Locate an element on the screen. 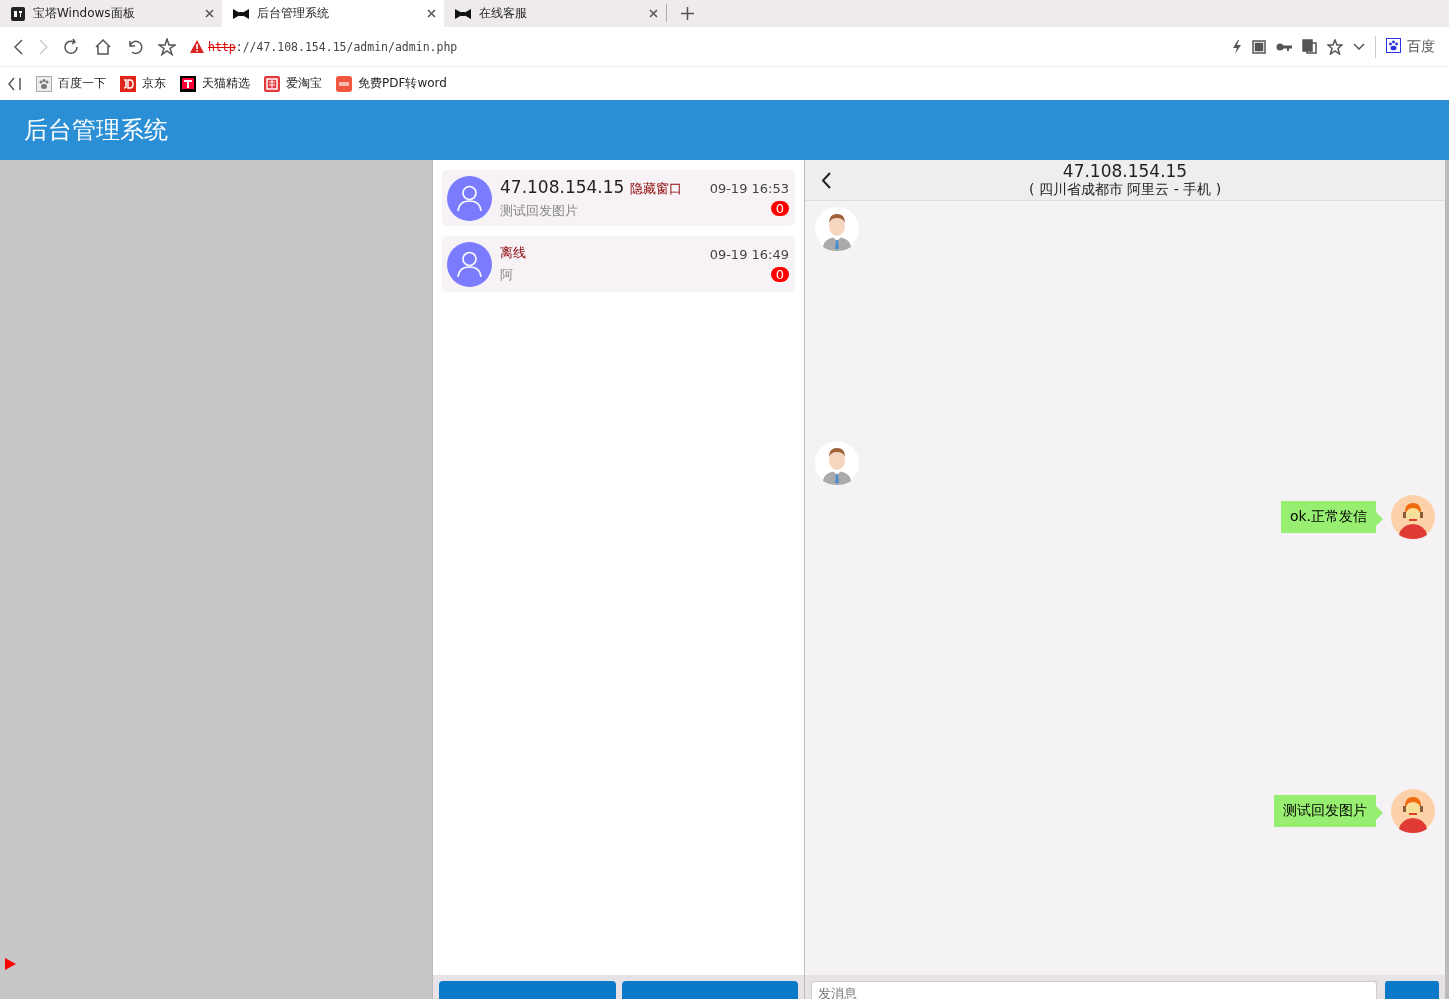 The height and width of the screenshot is (999, 1449). address-field: http://47.108.154.15/admin/admin.php is located at coordinates (333, 46).